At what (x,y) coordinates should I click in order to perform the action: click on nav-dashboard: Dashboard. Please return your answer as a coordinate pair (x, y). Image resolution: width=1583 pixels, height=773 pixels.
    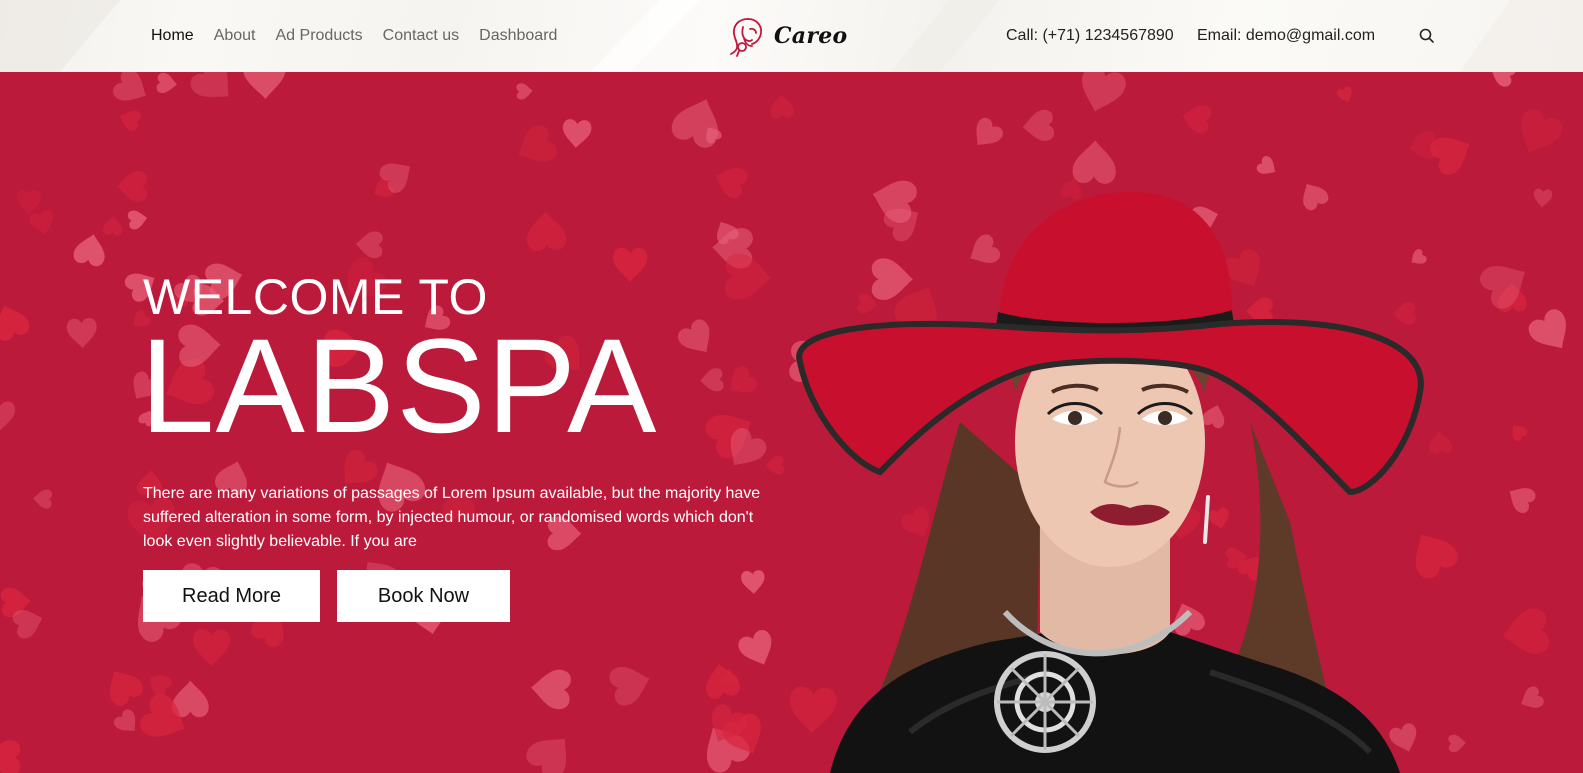
    Looking at the image, I should click on (518, 36).